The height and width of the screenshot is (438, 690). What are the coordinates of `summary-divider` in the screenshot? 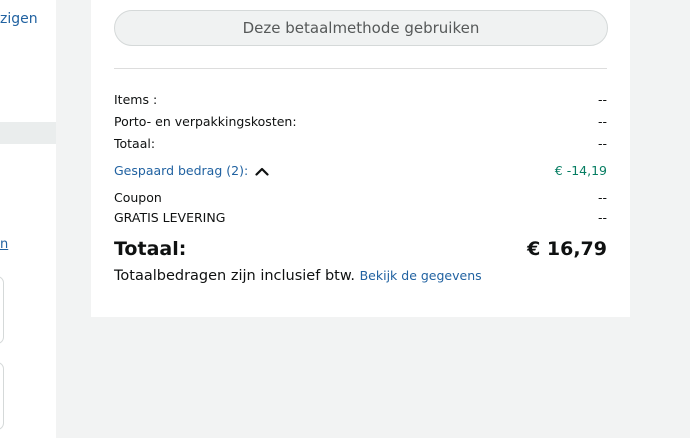 It's located at (360, 68).